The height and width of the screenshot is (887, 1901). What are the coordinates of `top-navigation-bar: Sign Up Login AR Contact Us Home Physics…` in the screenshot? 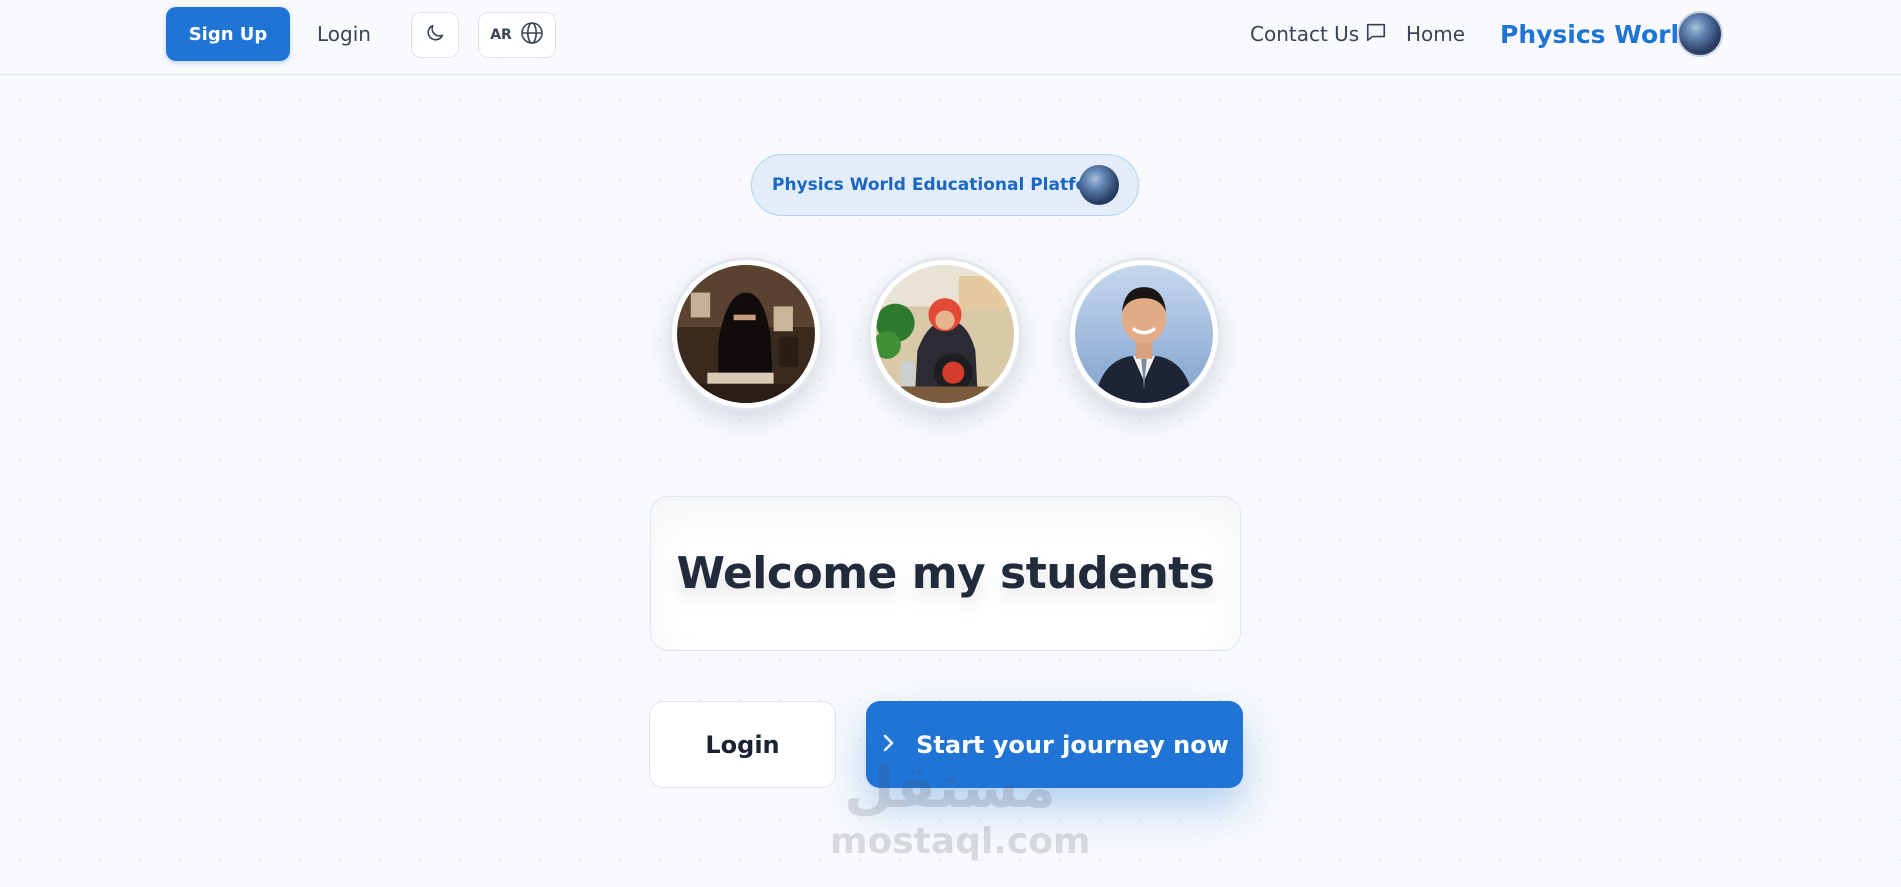 It's located at (950, 37).